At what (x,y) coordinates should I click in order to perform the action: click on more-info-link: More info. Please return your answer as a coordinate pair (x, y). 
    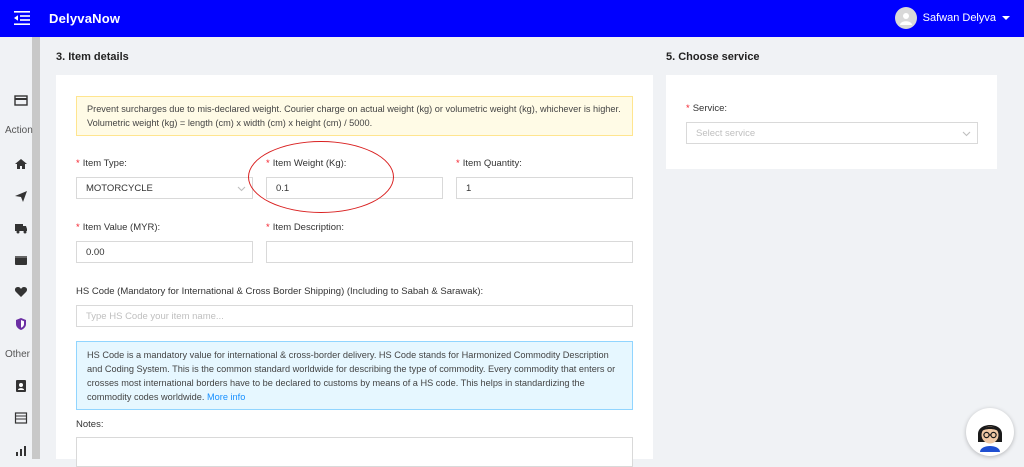
    Looking at the image, I should click on (226, 397).